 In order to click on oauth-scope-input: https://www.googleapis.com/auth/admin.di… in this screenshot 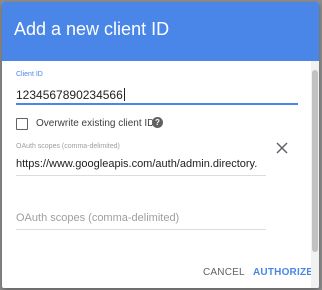, I will do `click(141, 164)`.